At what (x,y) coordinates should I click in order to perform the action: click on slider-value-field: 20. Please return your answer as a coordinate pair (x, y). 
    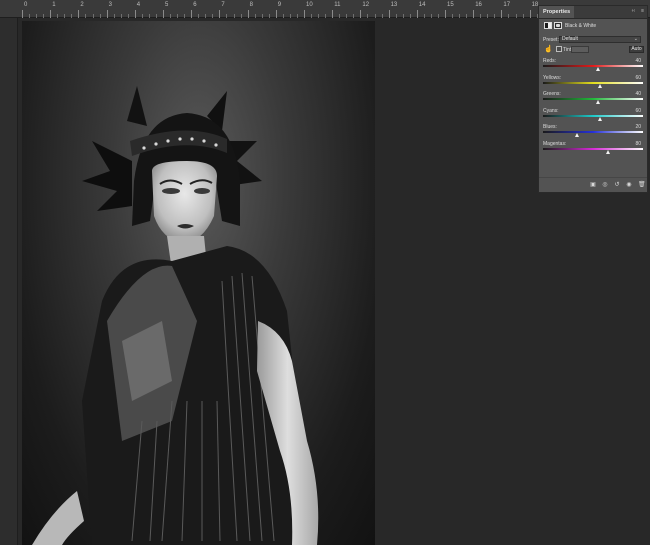
    Looking at the image, I should click on (638, 127).